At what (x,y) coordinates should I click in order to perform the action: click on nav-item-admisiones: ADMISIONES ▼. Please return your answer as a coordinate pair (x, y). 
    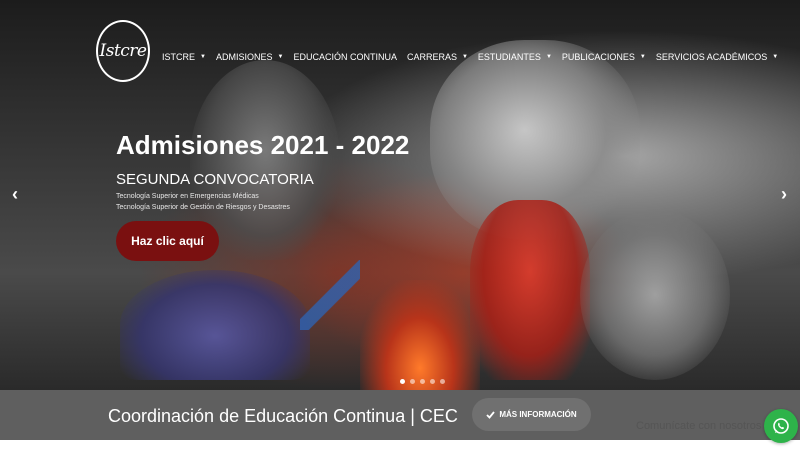
    Looking at the image, I should click on (249, 57).